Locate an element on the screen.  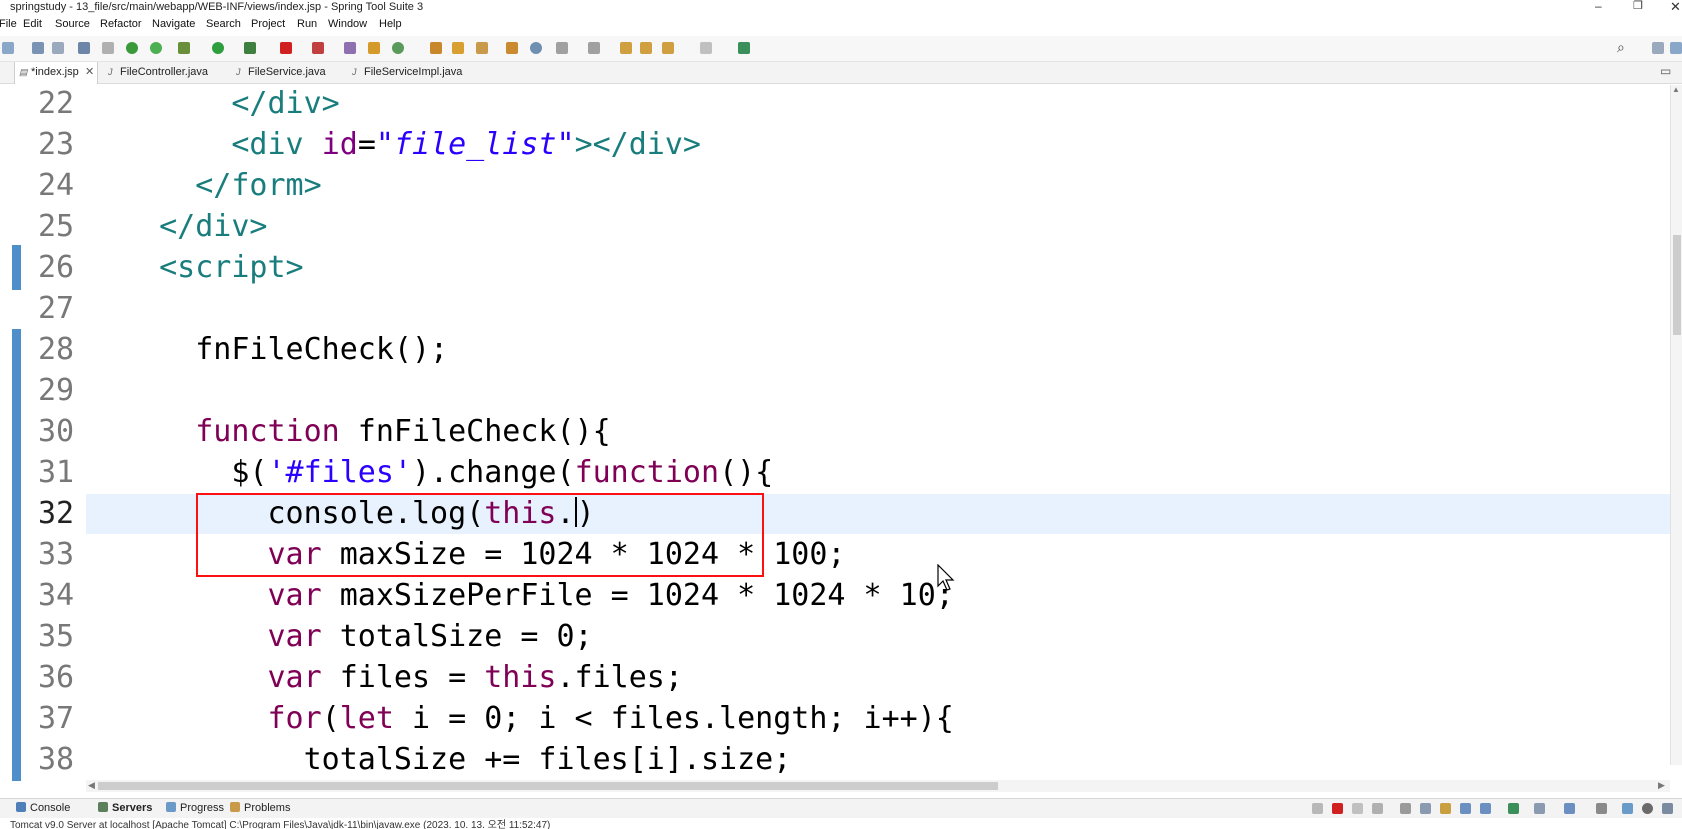
save-icon is located at coordinates (38, 48).